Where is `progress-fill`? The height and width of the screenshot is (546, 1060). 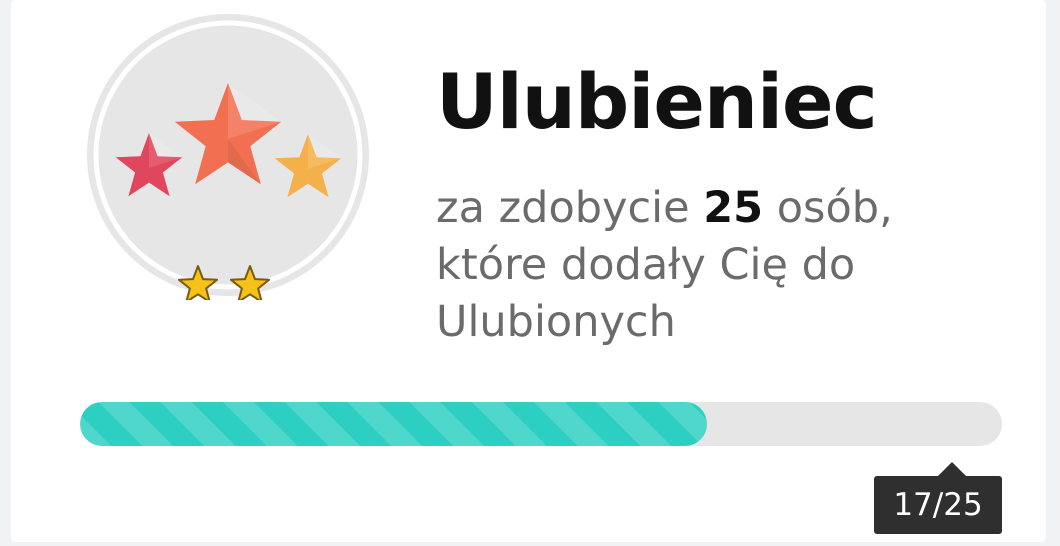
progress-fill is located at coordinates (393, 424).